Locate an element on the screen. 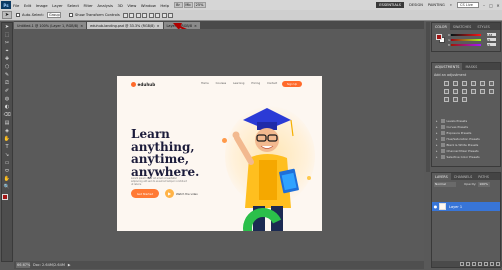 The image size is (502, 270). tab-channels: CHANNELS is located at coordinates (463, 176).